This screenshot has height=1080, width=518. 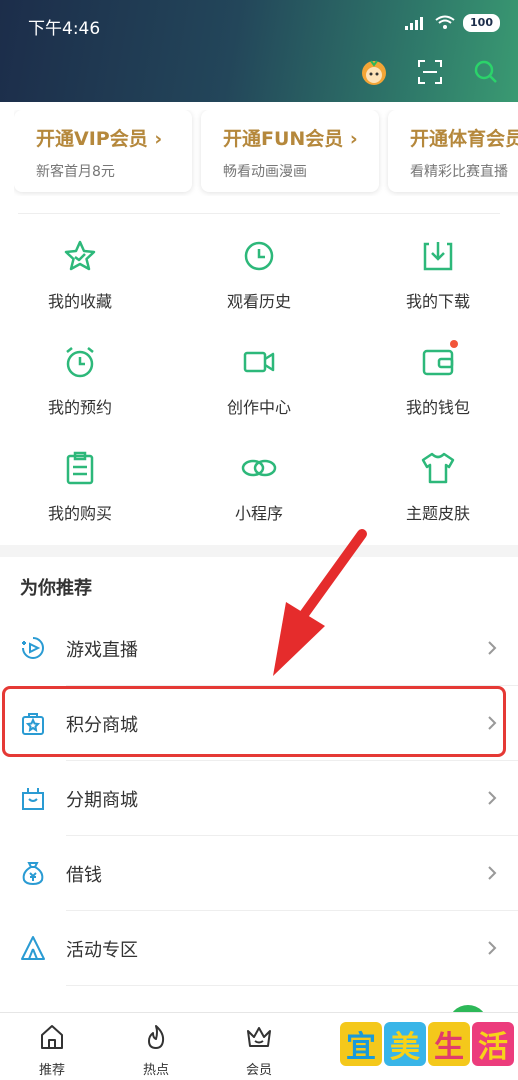 What do you see at coordinates (427, 1044) in the screenshot?
I see `watermark-logo: 宜 美 生 活` at bounding box center [427, 1044].